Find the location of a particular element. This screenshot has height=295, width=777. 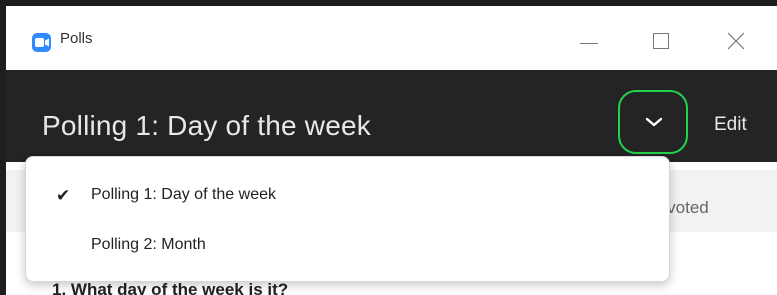

close-icon is located at coordinates (736, 41).